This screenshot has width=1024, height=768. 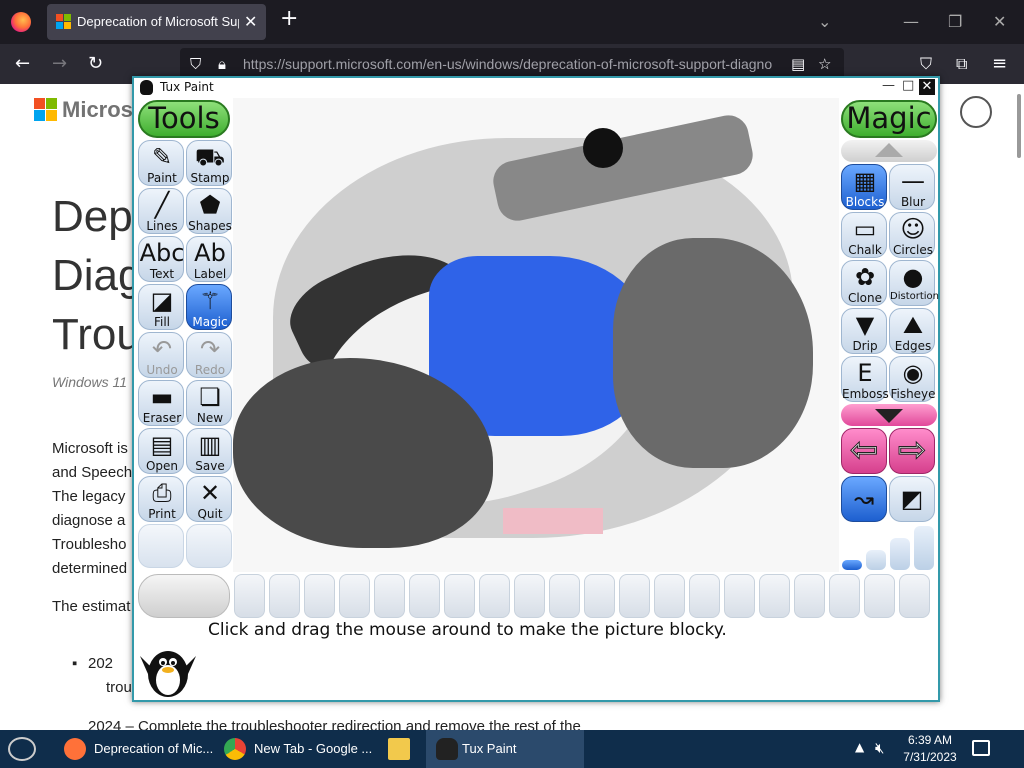 I want to click on tp-minimize-icon: —, so click(x=888, y=85).